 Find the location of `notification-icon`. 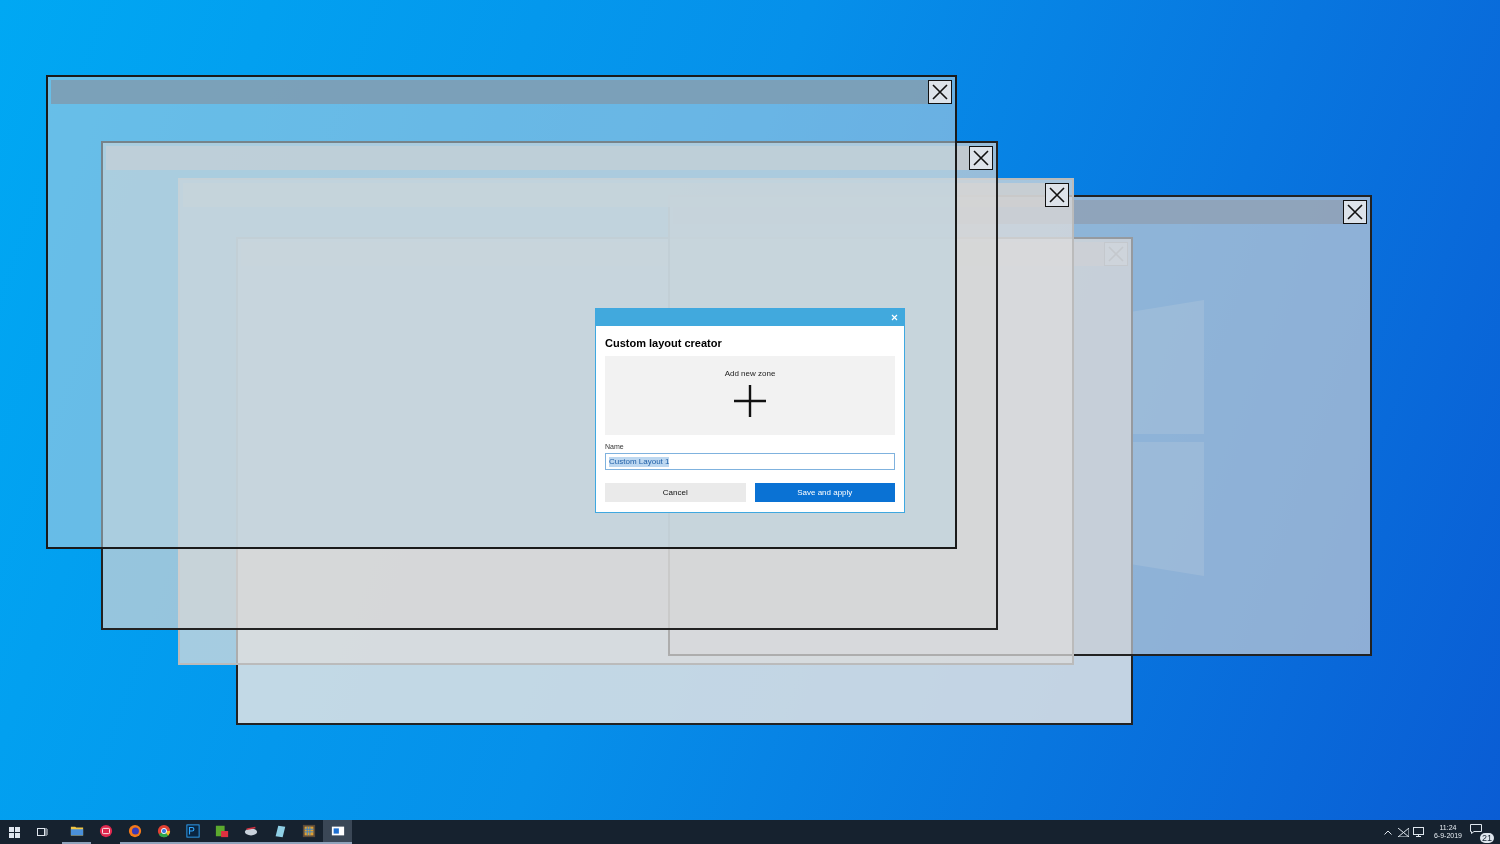

notification-icon is located at coordinates (1476, 829).